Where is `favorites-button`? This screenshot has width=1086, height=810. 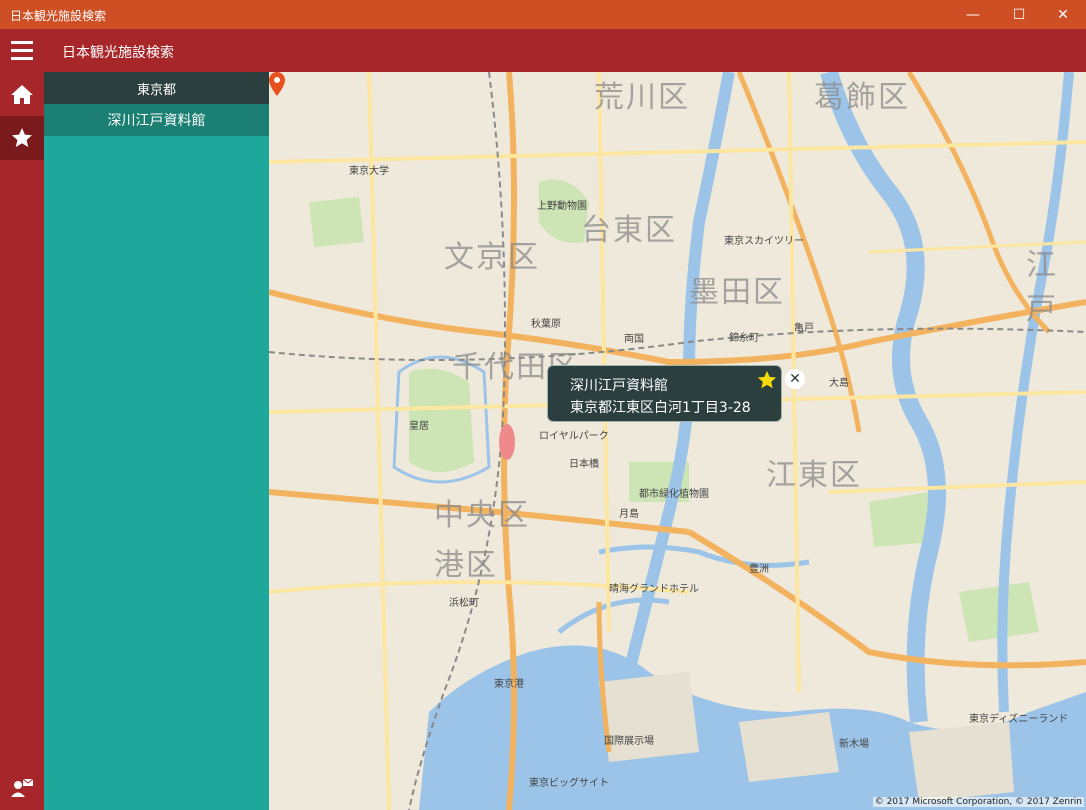
favorites-button is located at coordinates (22, 138).